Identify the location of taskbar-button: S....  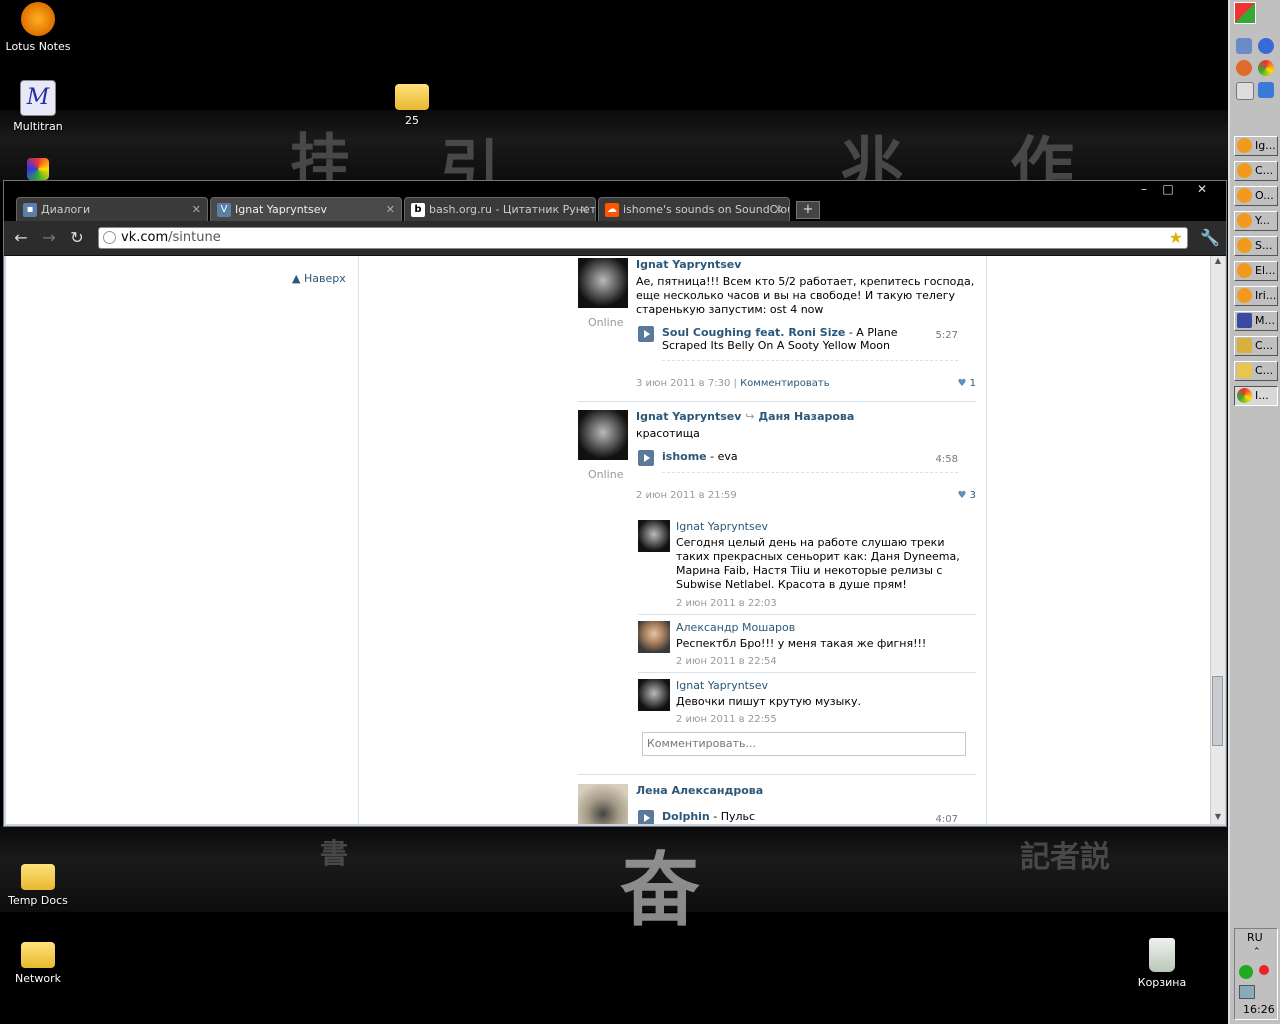
(1256, 246).